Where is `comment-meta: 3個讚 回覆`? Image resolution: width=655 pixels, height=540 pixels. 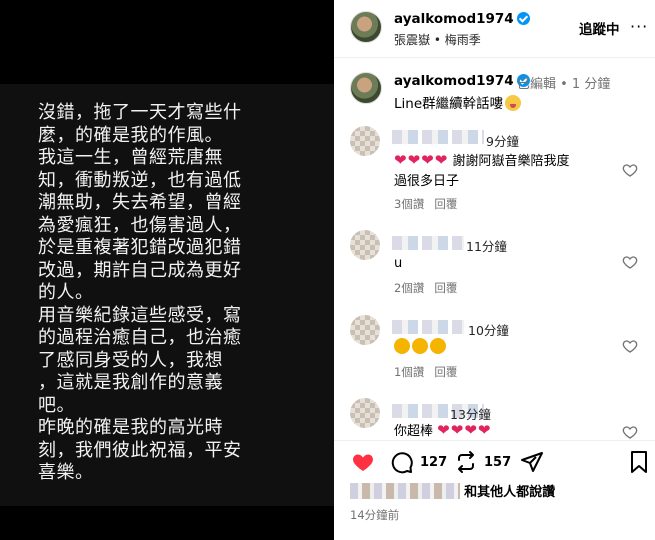
comment-meta: 3個讚 回覆 is located at coordinates (430, 204).